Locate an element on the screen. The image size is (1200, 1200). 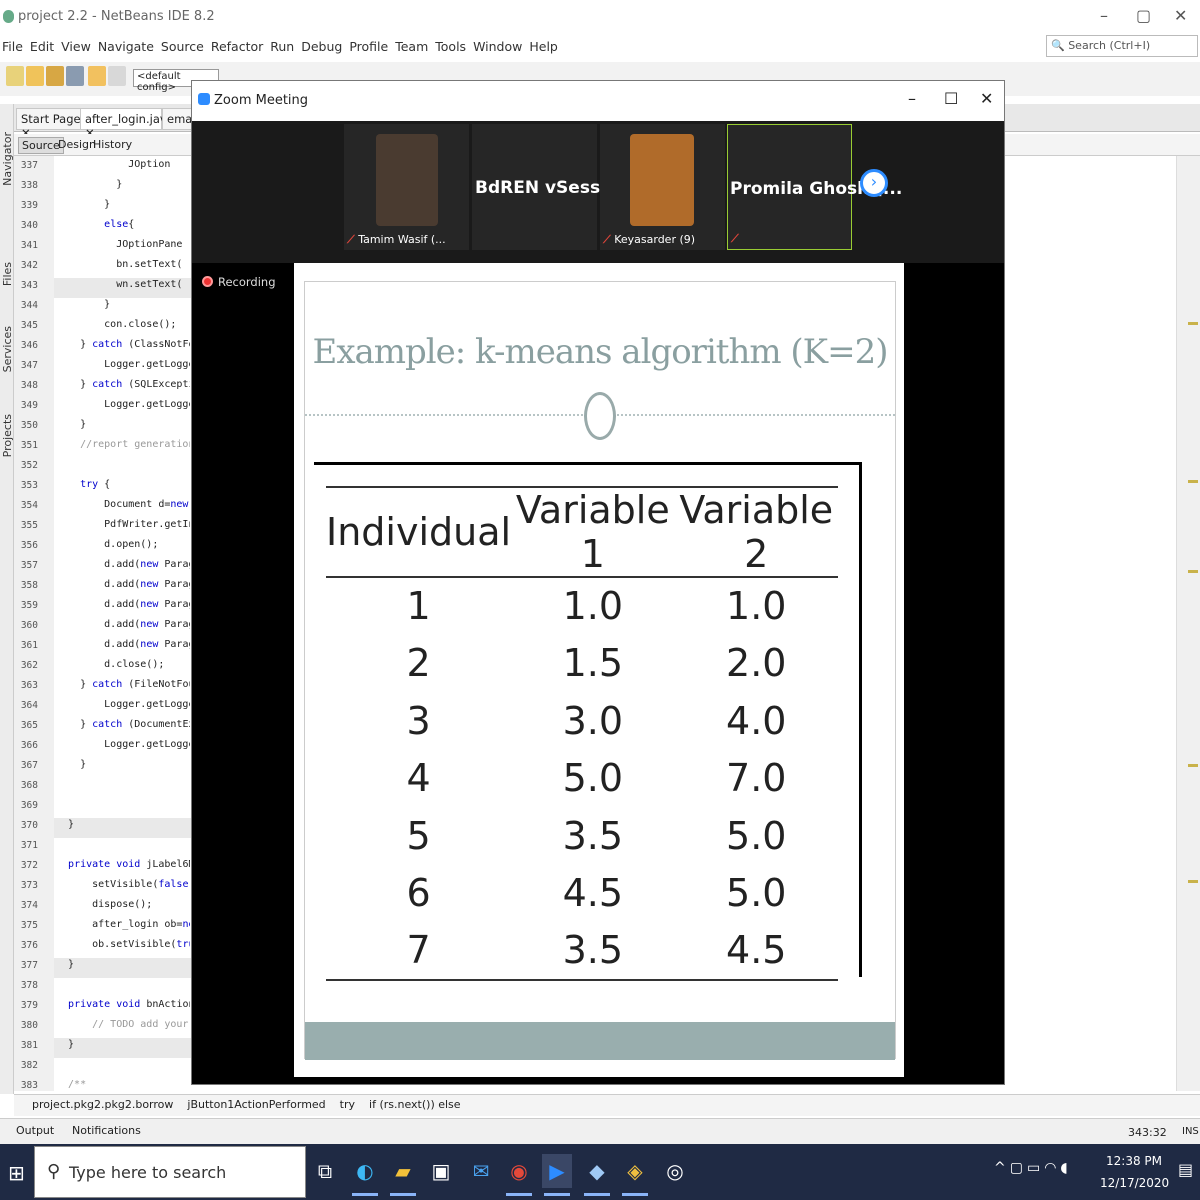
notifications-tab: Notifications is located at coordinates (106, 1130).